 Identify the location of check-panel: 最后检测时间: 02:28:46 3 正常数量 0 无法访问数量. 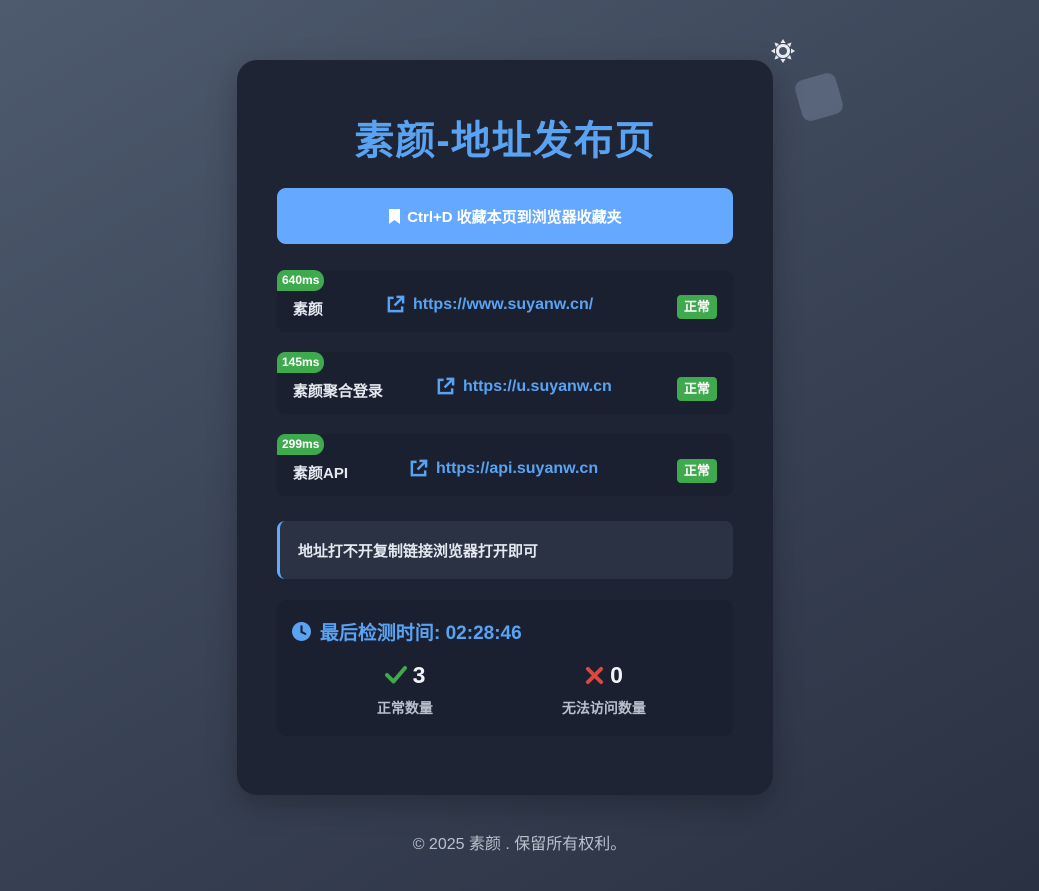
(505, 668).